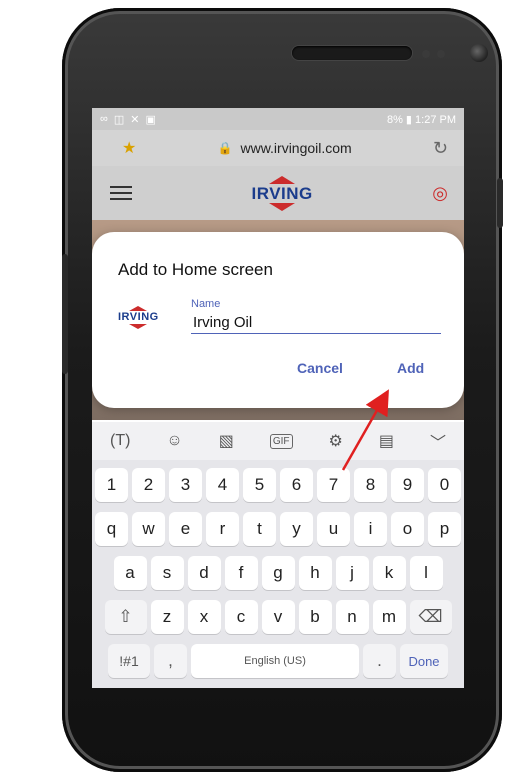 This screenshot has height=778, width=513. What do you see at coordinates (438, 441) in the screenshot?
I see `collapse-chevron-icon: ﹀` at bounding box center [438, 441].